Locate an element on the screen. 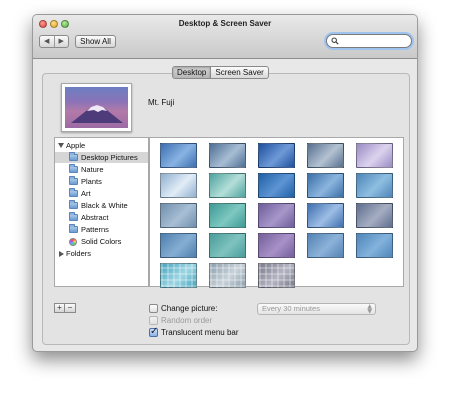 The width and height of the screenshot is (450, 395). mt-fuji-image is located at coordinates (96, 107).